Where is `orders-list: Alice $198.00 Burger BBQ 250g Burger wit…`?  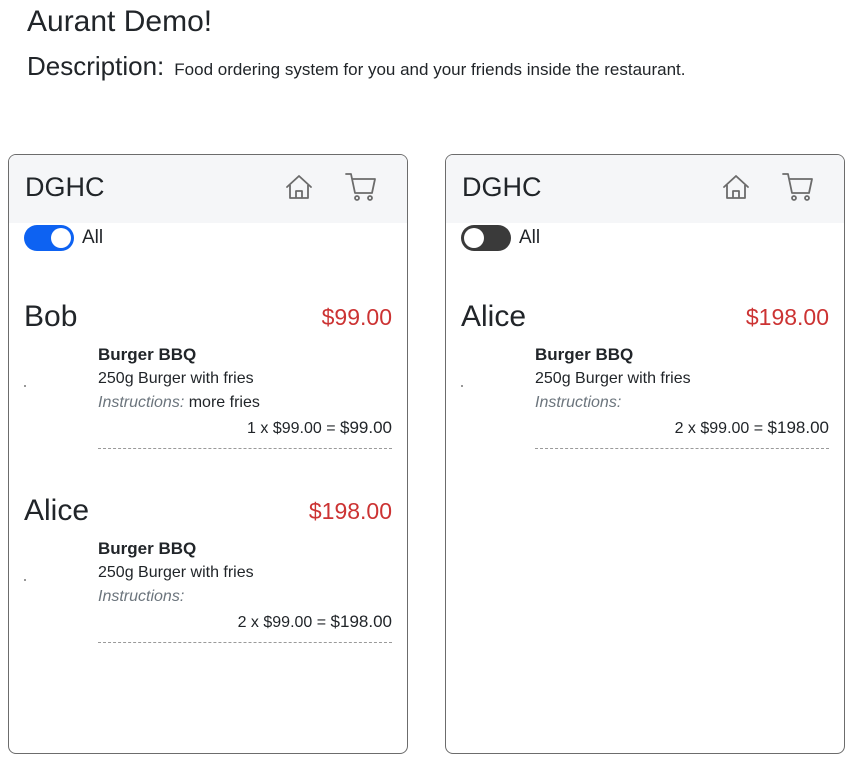 orders-list: Alice $198.00 Burger BBQ 250g Burger wit… is located at coordinates (645, 392).